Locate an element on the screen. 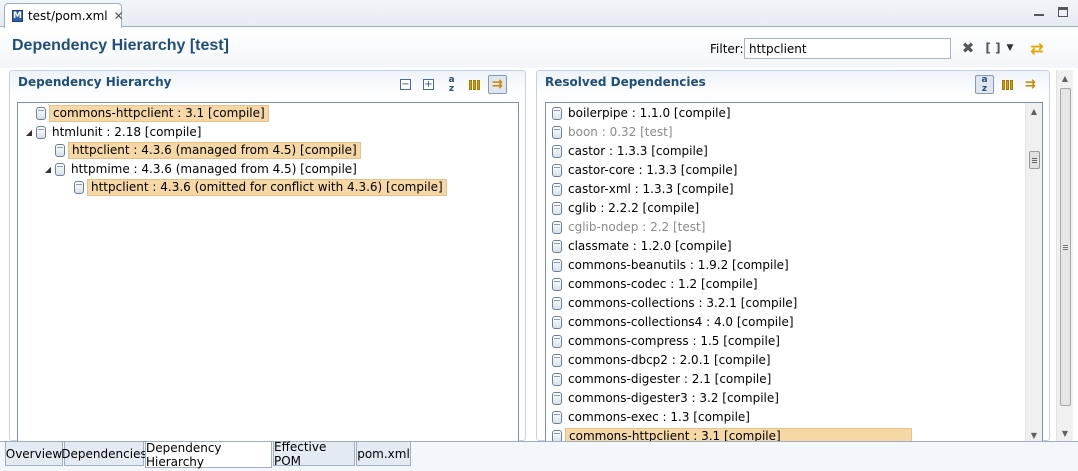  list-item: cglib : 2.2.2 [compile] is located at coordinates (627, 208).